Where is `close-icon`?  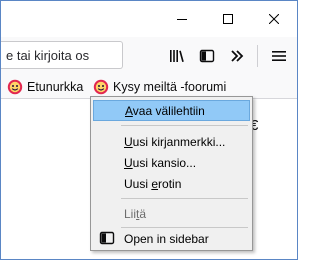
close-icon is located at coordinates (274, 19).